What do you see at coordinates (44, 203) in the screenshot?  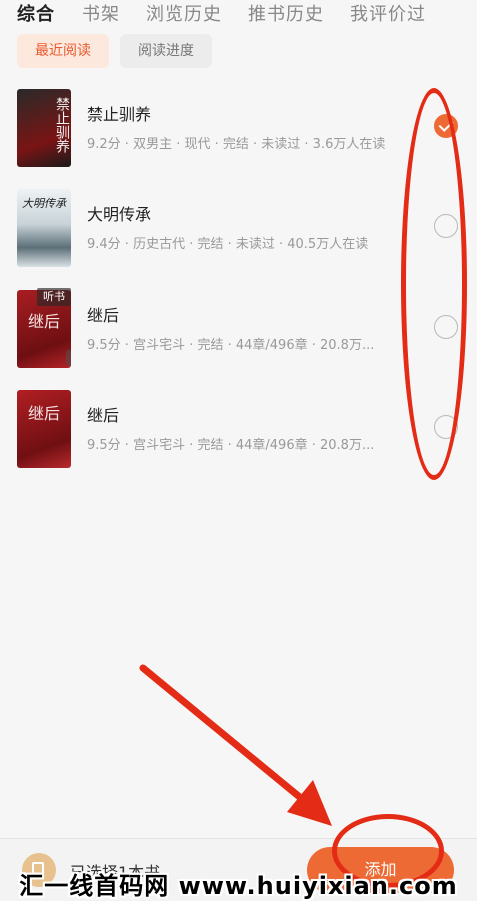 I see `cover-title: 大明传承` at bounding box center [44, 203].